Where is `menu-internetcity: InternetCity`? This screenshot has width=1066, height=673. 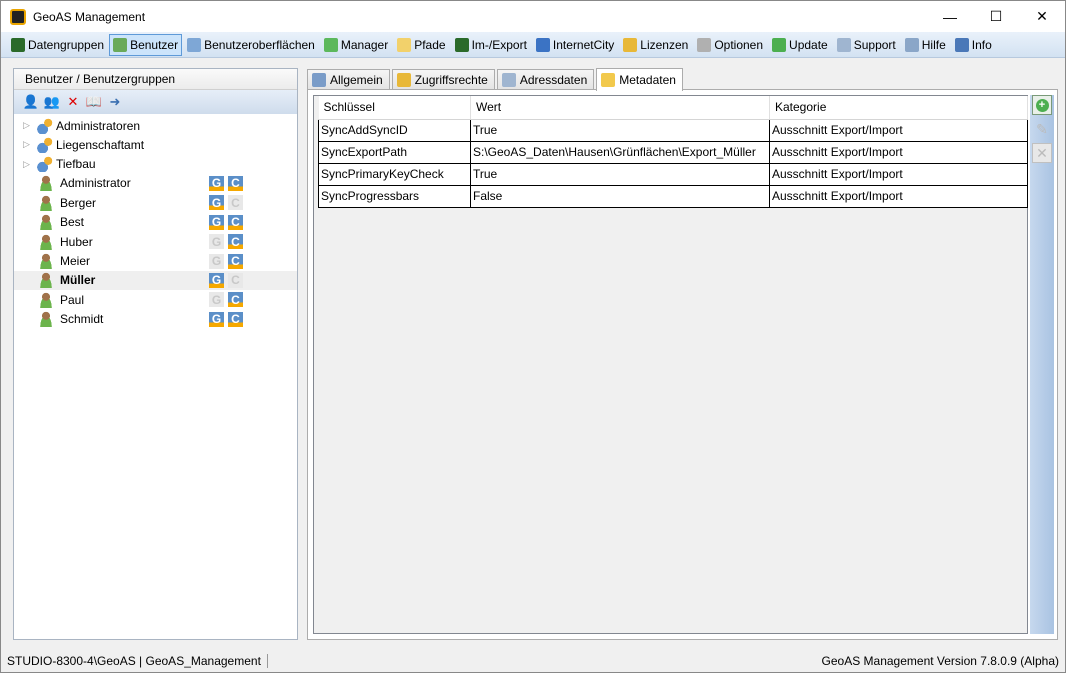 menu-internetcity: InternetCity is located at coordinates (575, 45).